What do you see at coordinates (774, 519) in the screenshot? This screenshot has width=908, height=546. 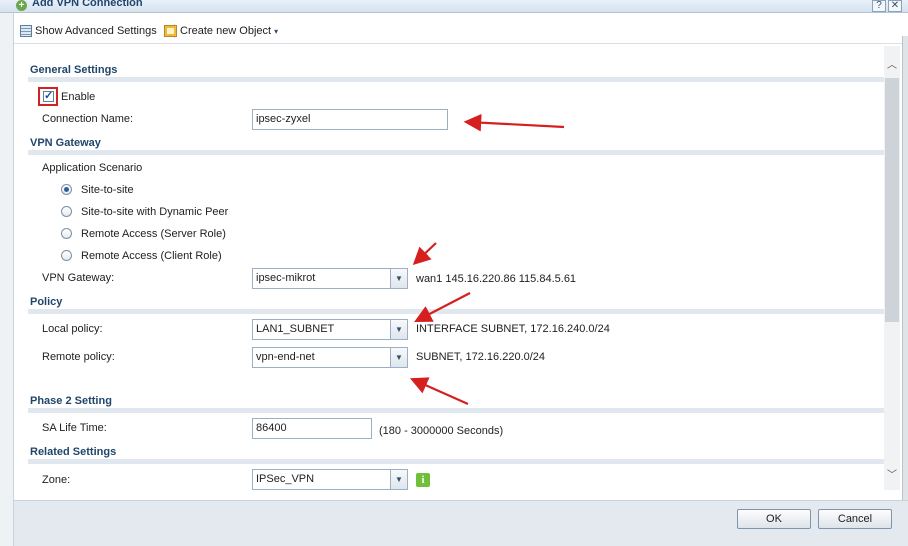 I see `ok-button: OK` at bounding box center [774, 519].